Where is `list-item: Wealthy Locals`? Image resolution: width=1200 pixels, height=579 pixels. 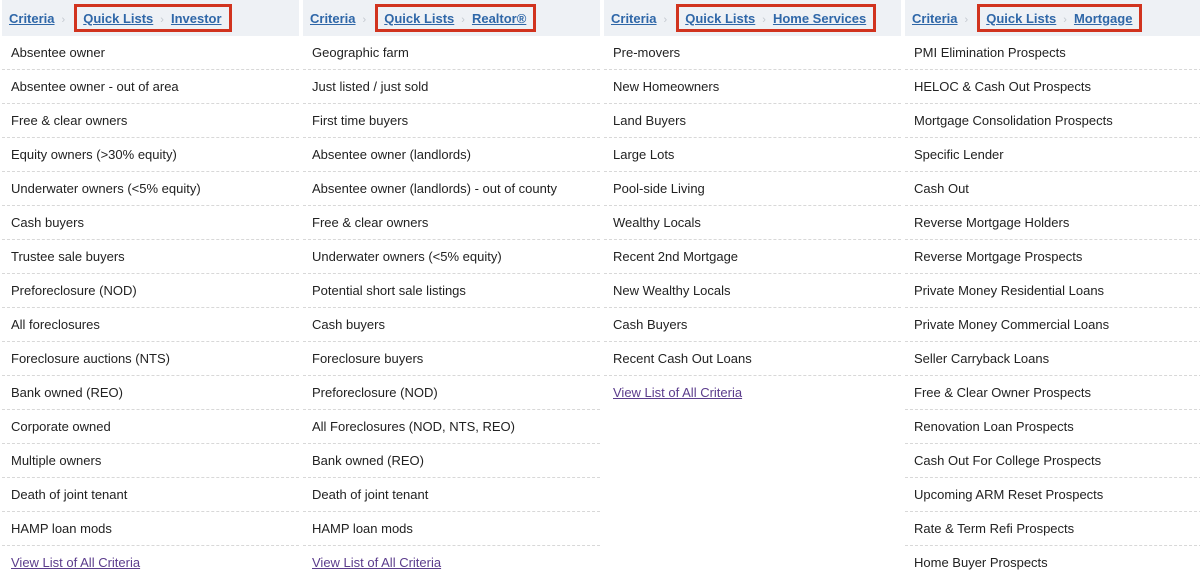
list-item: Wealthy Locals is located at coordinates (752, 223).